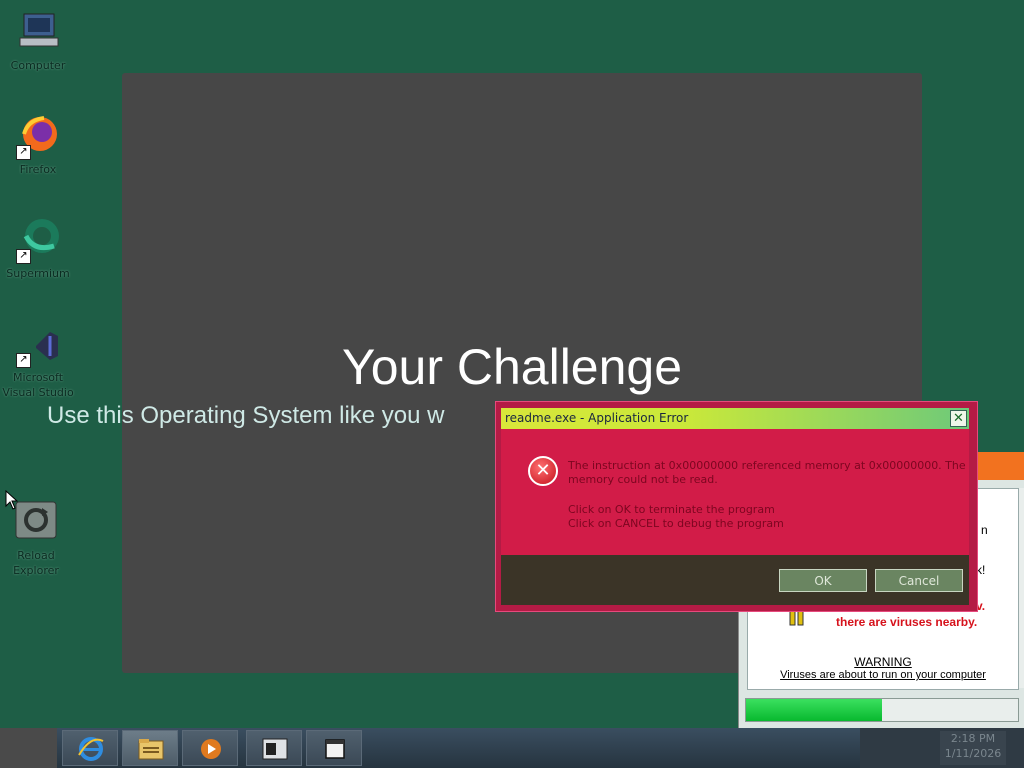  What do you see at coordinates (973, 738) in the screenshot?
I see `clock-time: 2:18 PM` at bounding box center [973, 738].